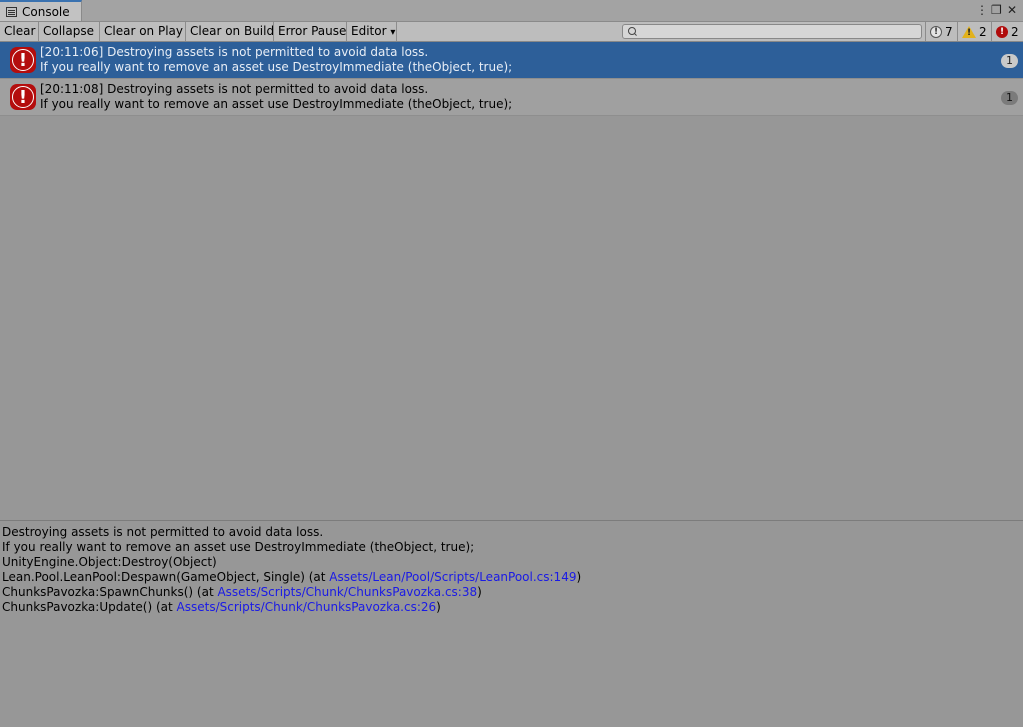  What do you see at coordinates (949, 31) in the screenshot?
I see `info-count: 7` at bounding box center [949, 31].